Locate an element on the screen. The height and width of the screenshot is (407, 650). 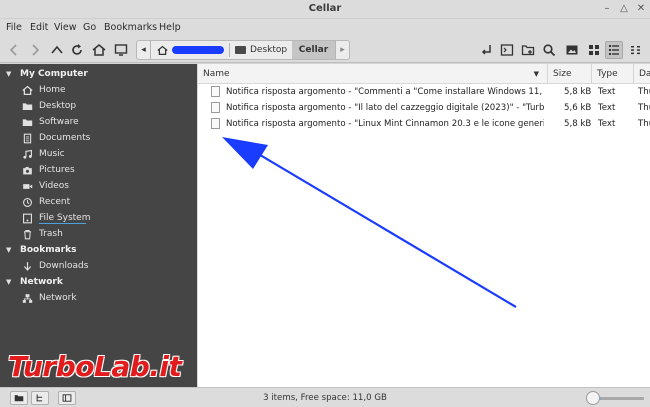
menu-view: View is located at coordinates (65, 27).